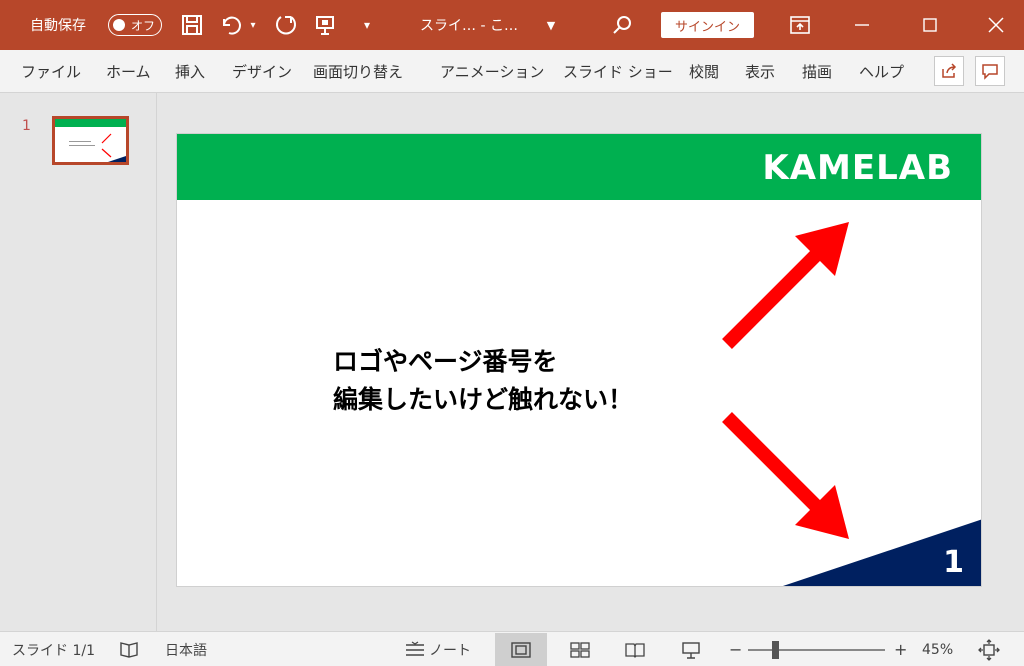  What do you see at coordinates (775, 650) in the screenshot?
I see `zoom-slider-thumb` at bounding box center [775, 650].